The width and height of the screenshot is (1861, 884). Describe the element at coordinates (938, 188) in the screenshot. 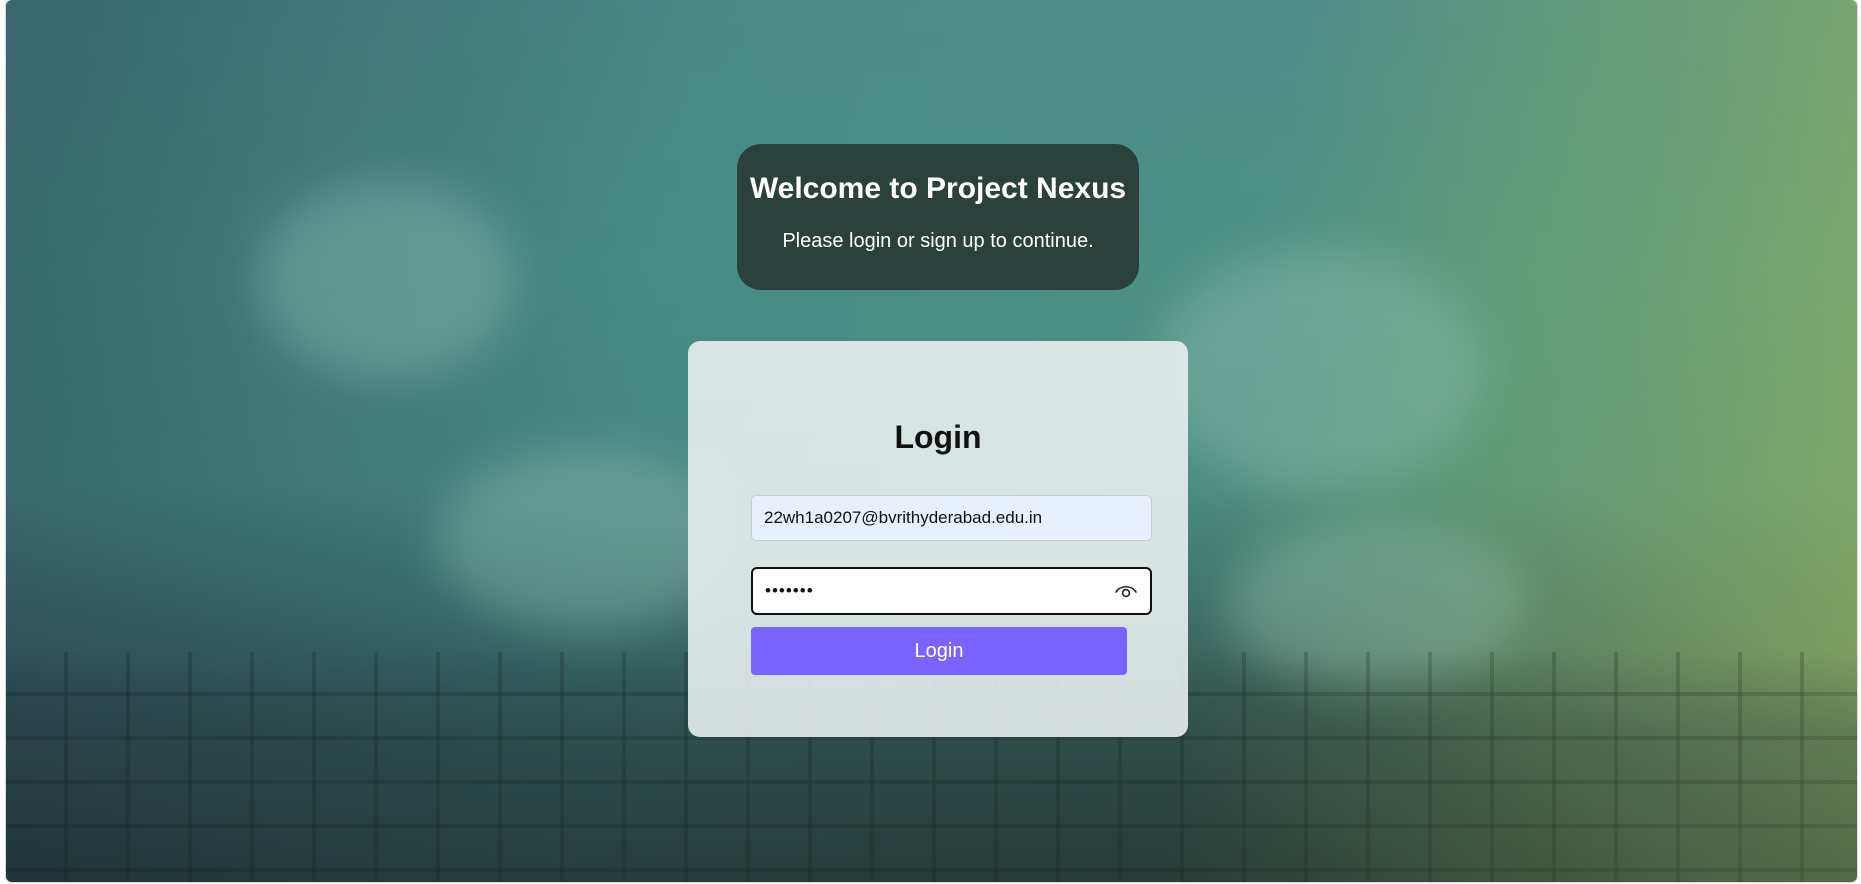

I see `welcome-title: Welcome to Project Nexus` at that location.